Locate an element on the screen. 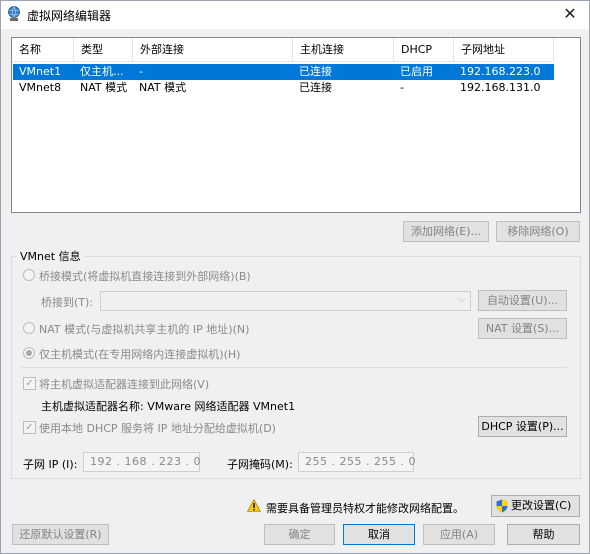  cell-external: NAT 模式 is located at coordinates (163, 87).